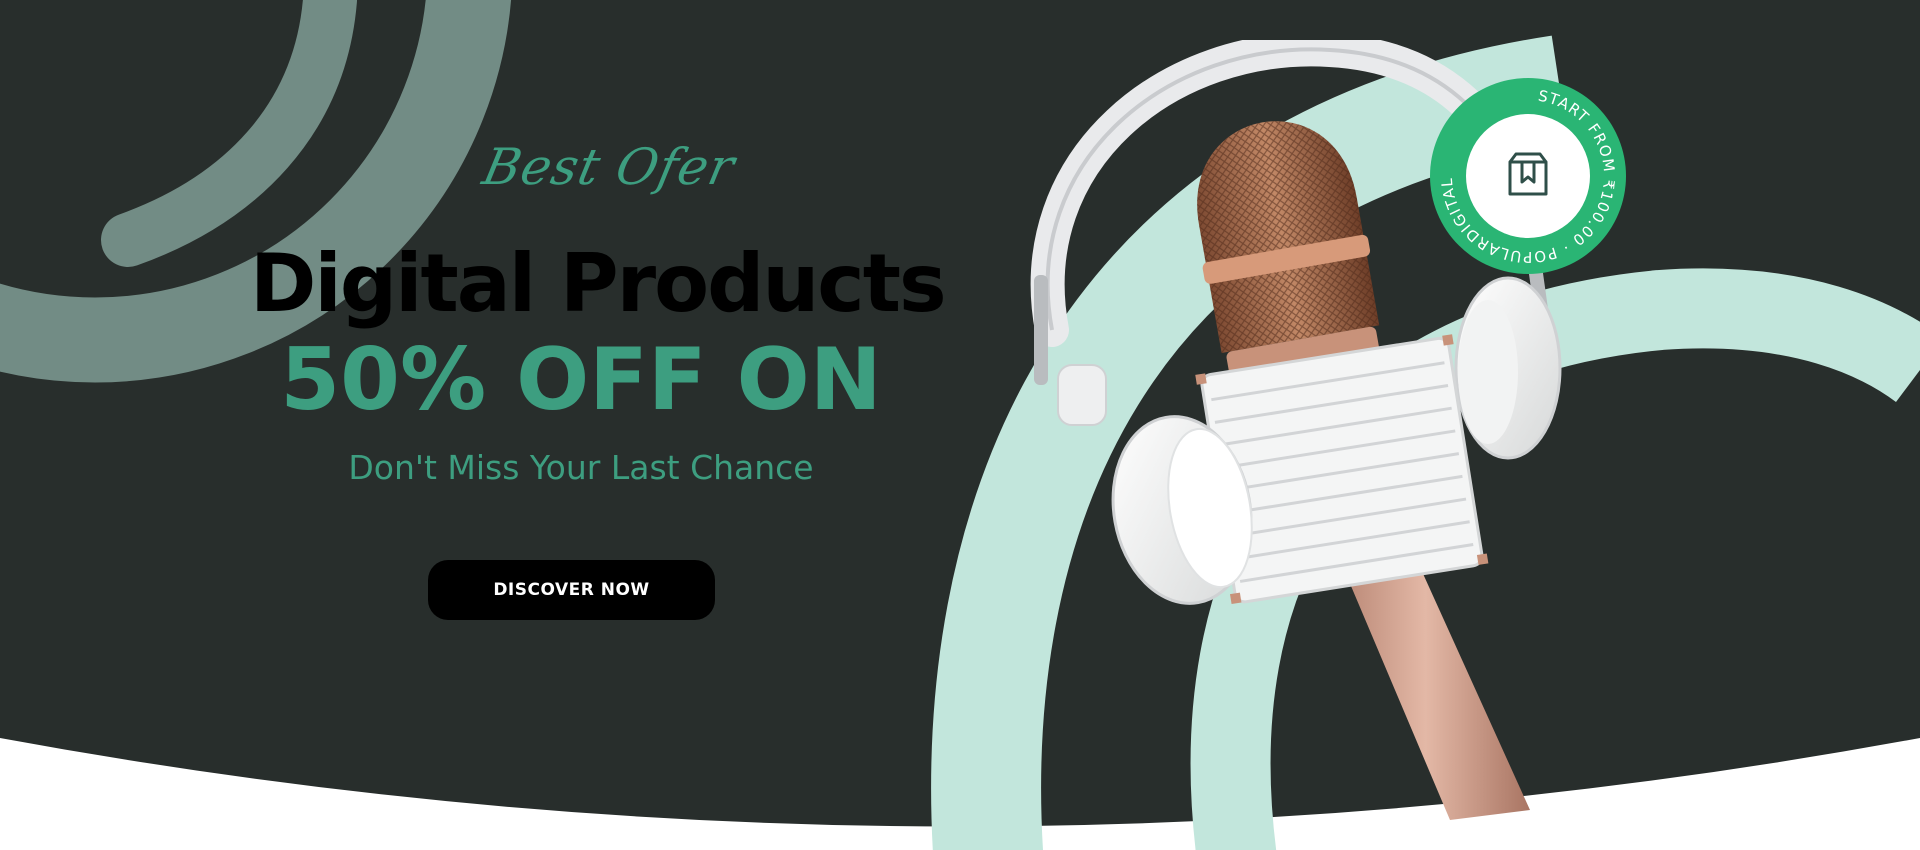 This screenshot has width=1920, height=850. Describe the element at coordinates (598, 283) in the screenshot. I see `page-title: Digital Products` at that location.